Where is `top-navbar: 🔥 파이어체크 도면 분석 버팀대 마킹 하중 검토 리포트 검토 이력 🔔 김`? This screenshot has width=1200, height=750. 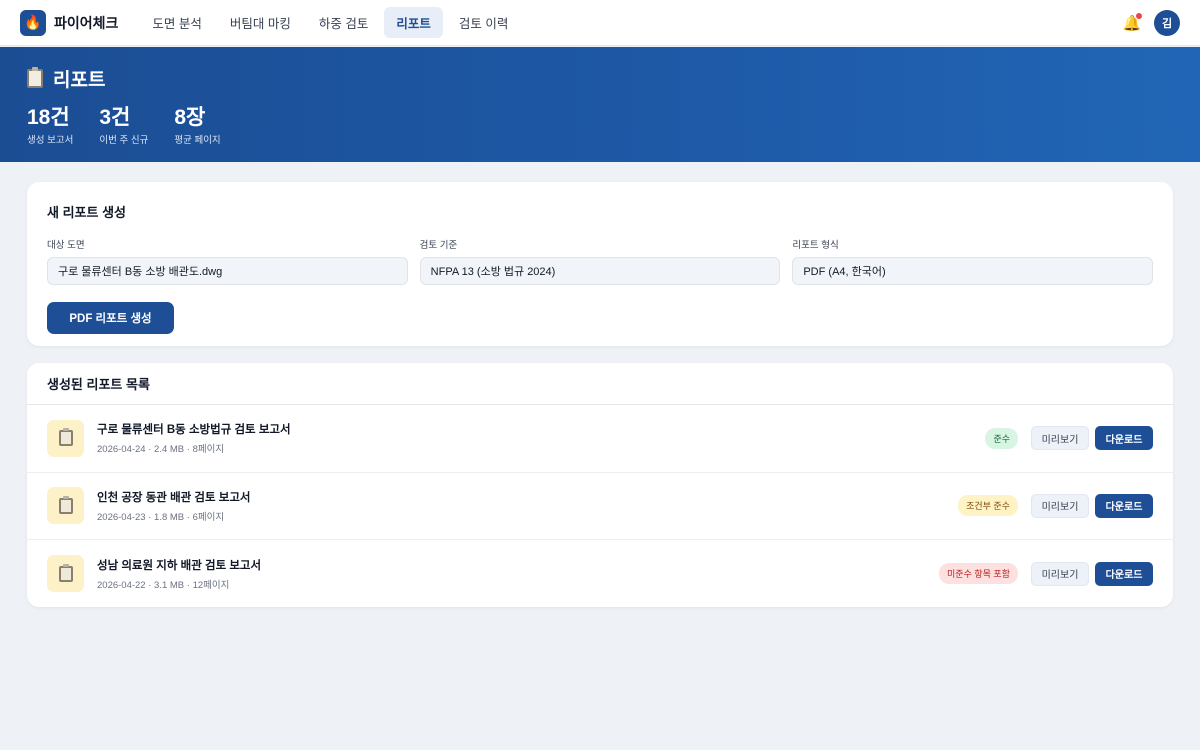
top-navbar: 🔥 파이어체크 도면 분석 버팀대 마킹 하중 검토 리포트 검토 이력 🔔 김 is located at coordinates (600, 23).